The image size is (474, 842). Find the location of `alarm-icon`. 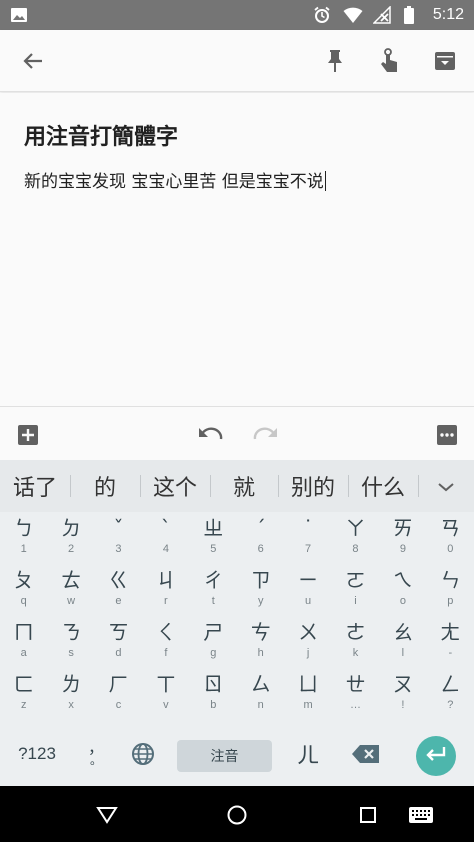

alarm-icon is located at coordinates (322, 15).